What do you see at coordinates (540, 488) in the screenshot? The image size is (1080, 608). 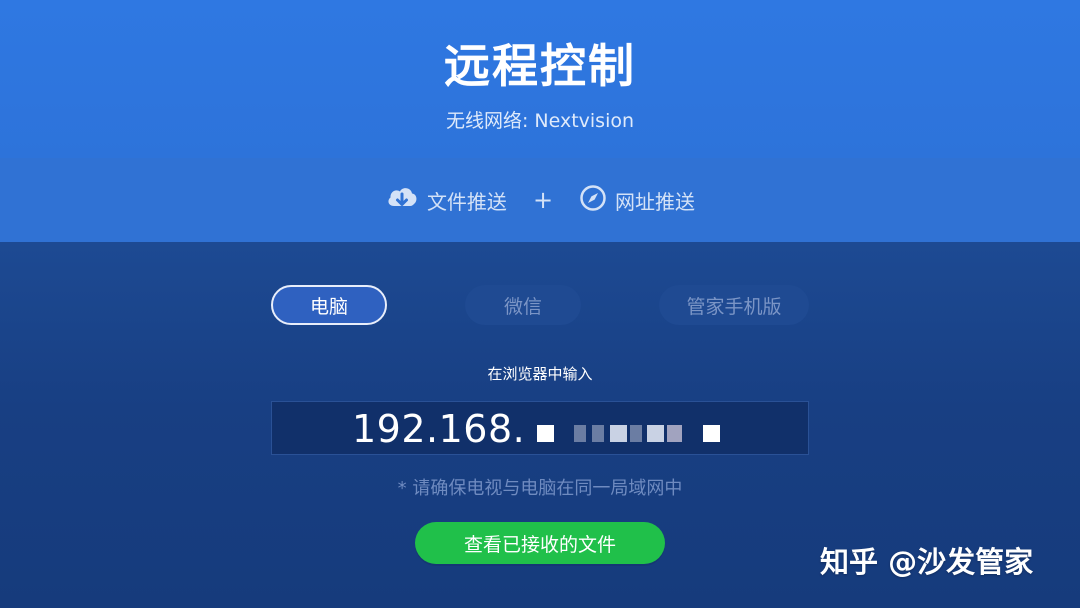 I see `network-hint: * 请确保电视与电脑在同一局域网中` at bounding box center [540, 488].